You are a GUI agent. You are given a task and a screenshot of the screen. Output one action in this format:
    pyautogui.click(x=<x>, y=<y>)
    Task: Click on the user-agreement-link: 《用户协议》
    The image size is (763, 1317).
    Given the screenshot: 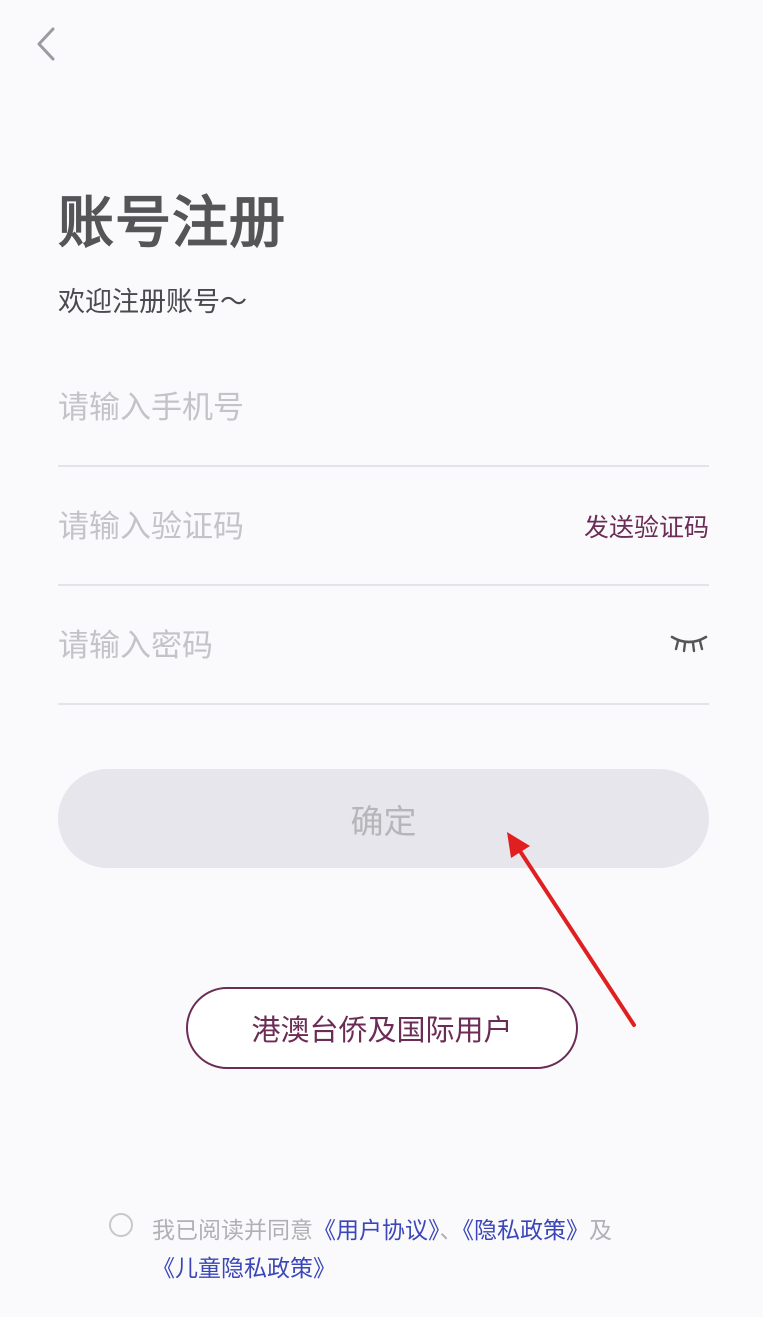 What is the action you would take?
    pyautogui.click(x=376, y=1231)
    